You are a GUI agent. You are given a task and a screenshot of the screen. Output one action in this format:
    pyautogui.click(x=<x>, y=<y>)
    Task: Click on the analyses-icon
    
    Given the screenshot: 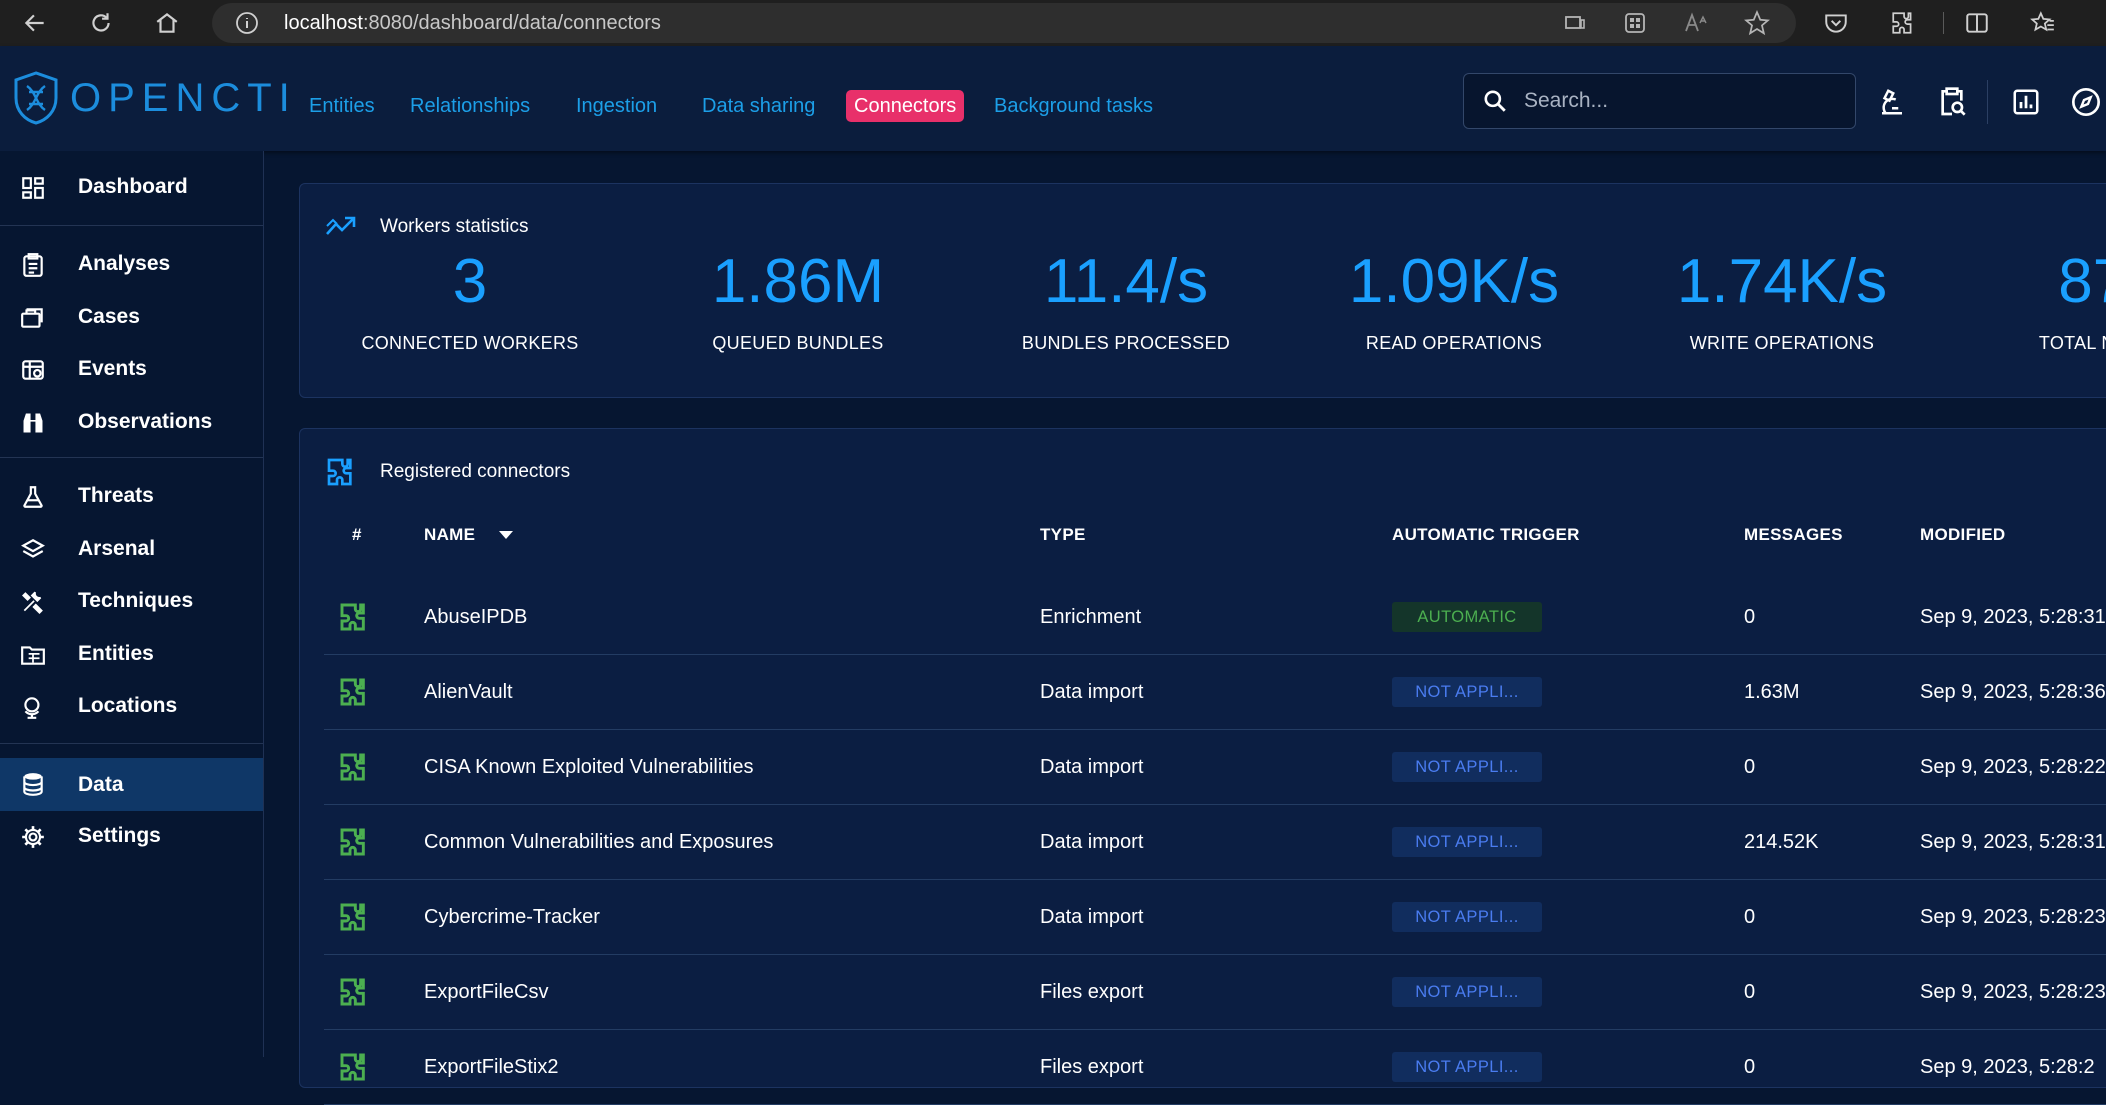 What is the action you would take?
    pyautogui.click(x=33, y=265)
    